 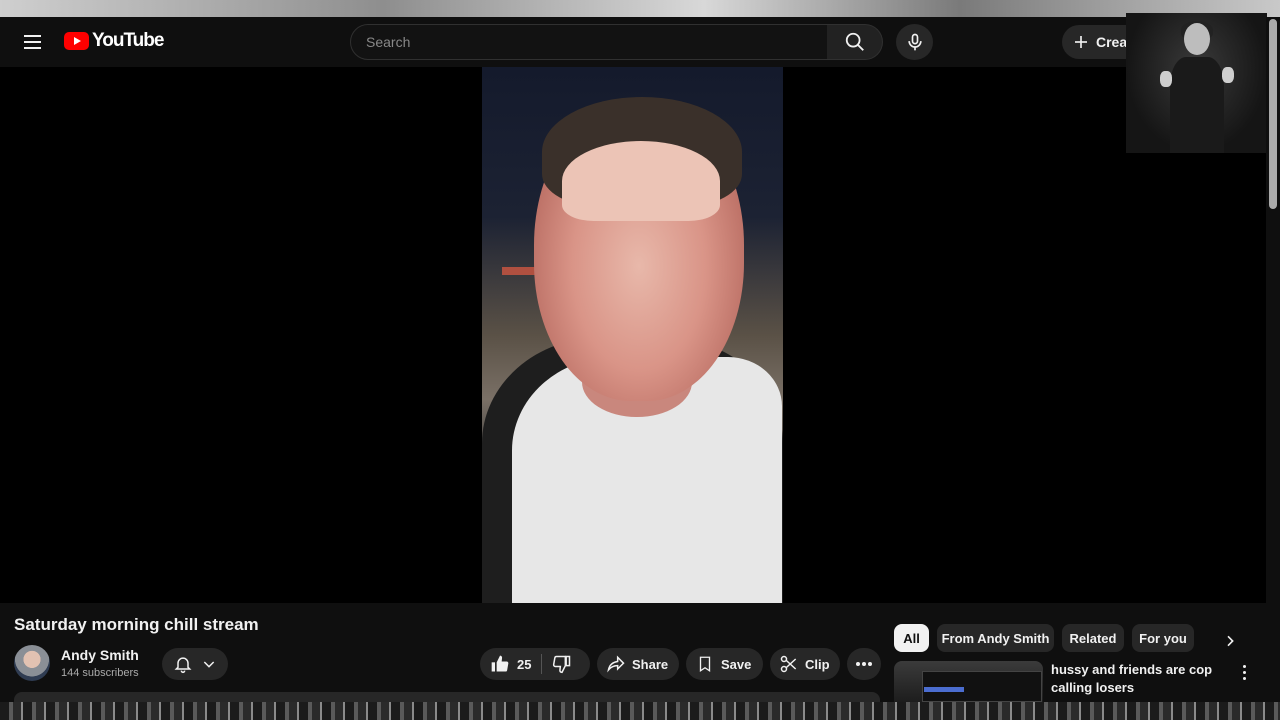 I want to click on notification-button, so click(x=195, y=664).